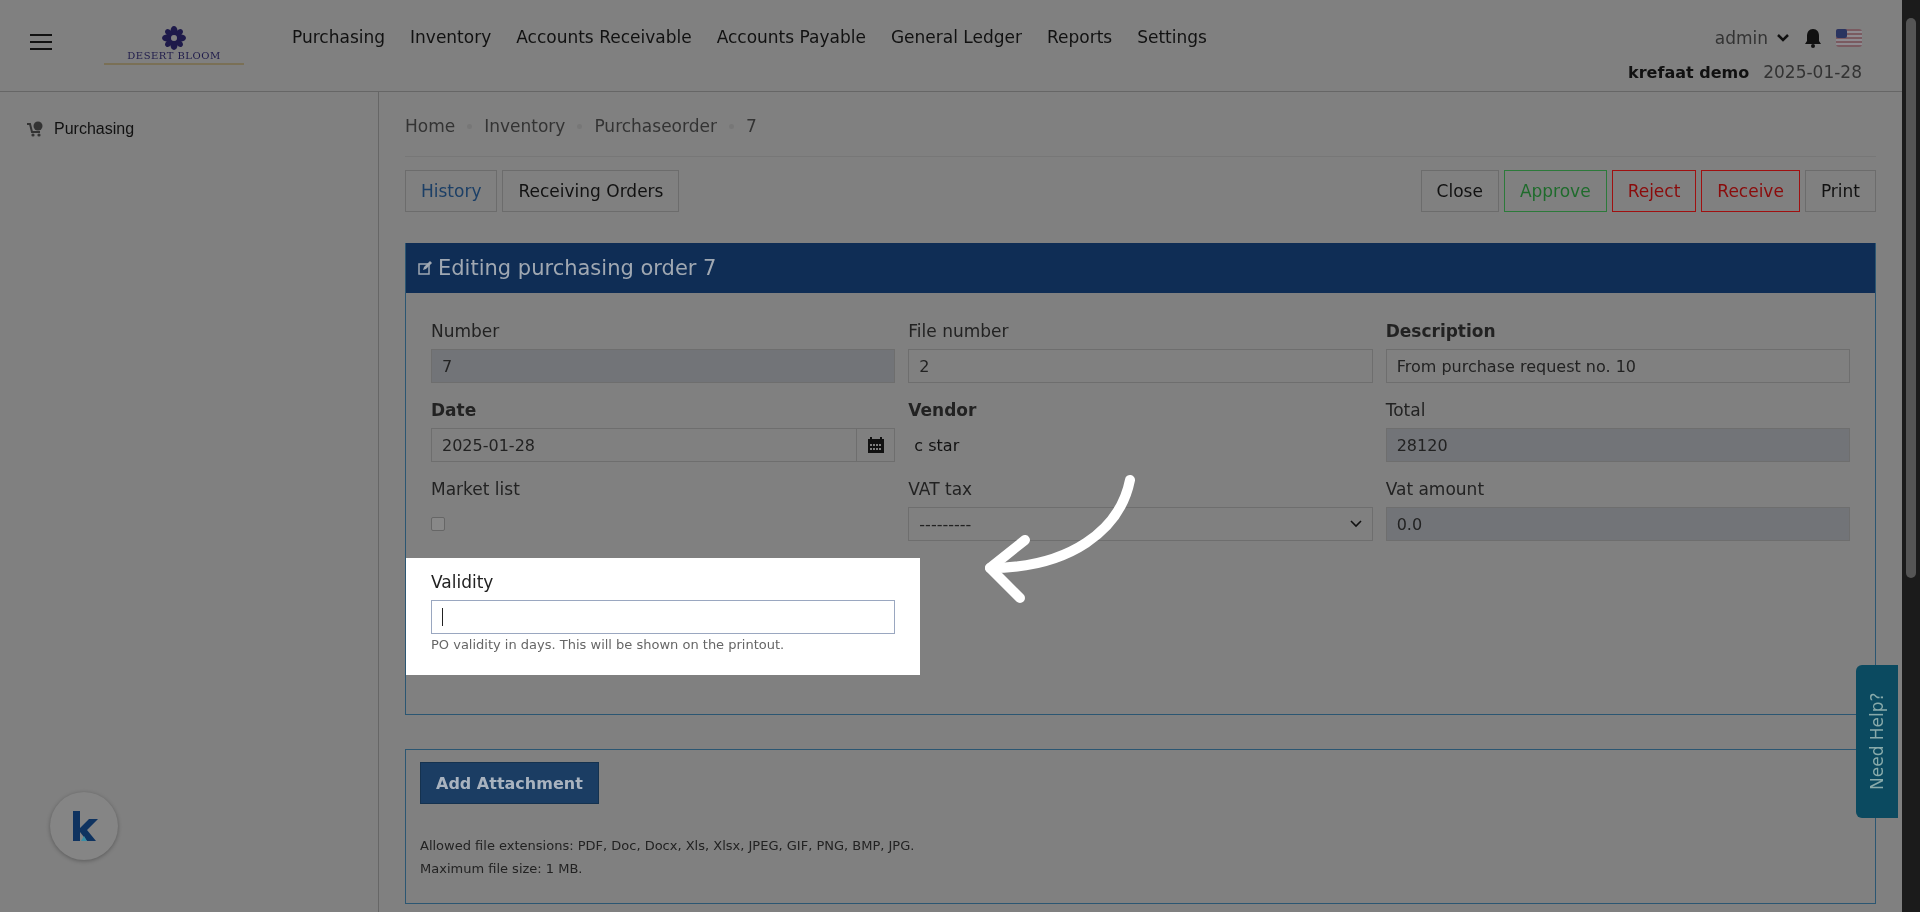 The height and width of the screenshot is (912, 1920). What do you see at coordinates (663, 366) in the screenshot?
I see `input-field: 7` at bounding box center [663, 366].